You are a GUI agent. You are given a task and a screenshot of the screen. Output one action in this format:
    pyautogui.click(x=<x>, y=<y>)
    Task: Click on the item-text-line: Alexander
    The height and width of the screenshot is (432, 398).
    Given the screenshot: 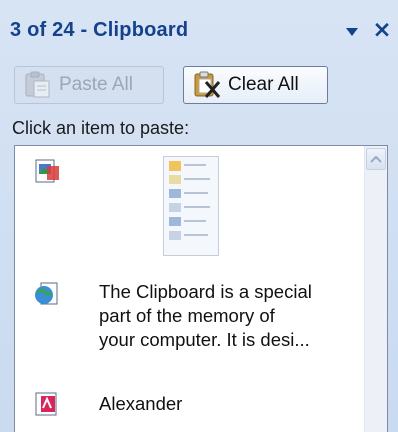 What is the action you would take?
    pyautogui.click(x=141, y=403)
    